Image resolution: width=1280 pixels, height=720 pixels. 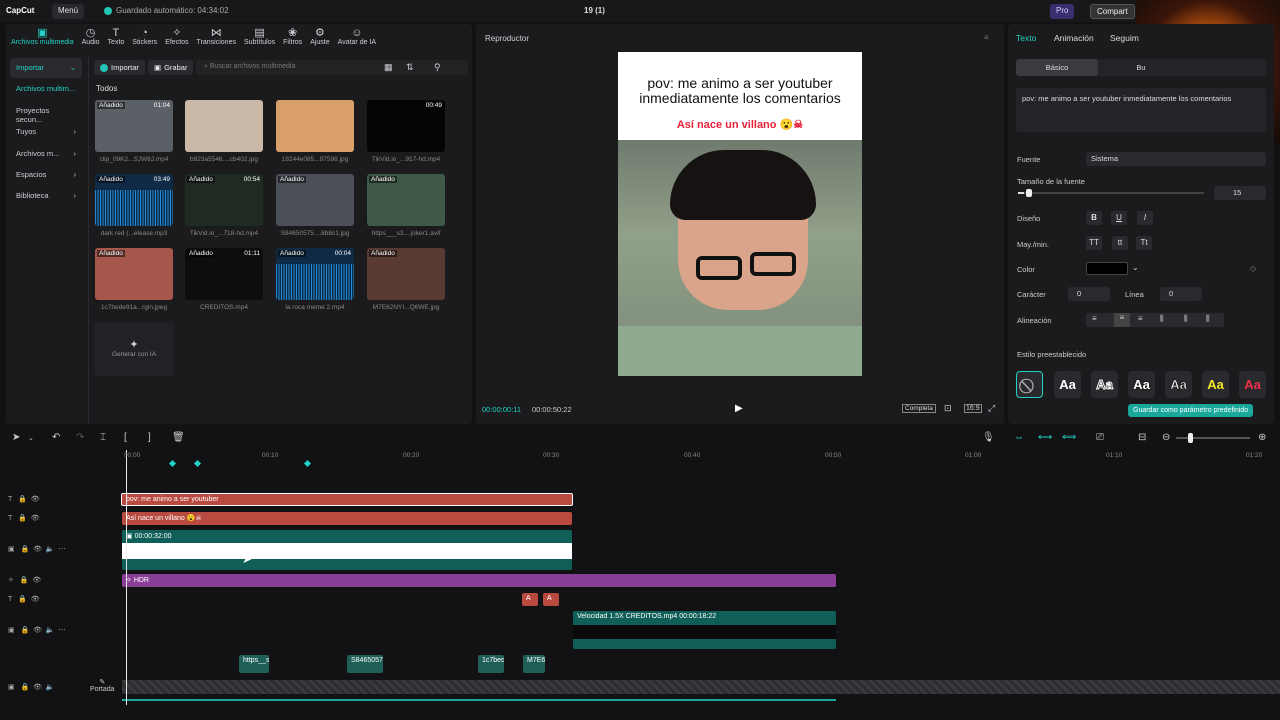 I want to click on cover-button: ✎ Portada, so click(x=102, y=685).